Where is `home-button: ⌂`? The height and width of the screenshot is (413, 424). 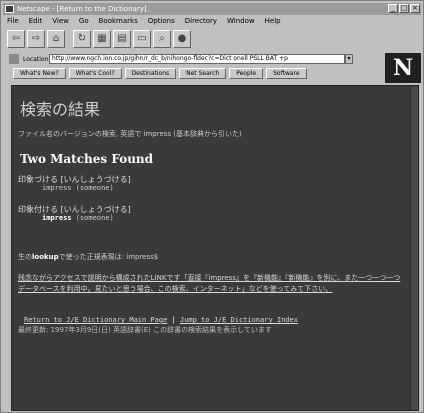 home-button: ⌂ is located at coordinates (56, 39).